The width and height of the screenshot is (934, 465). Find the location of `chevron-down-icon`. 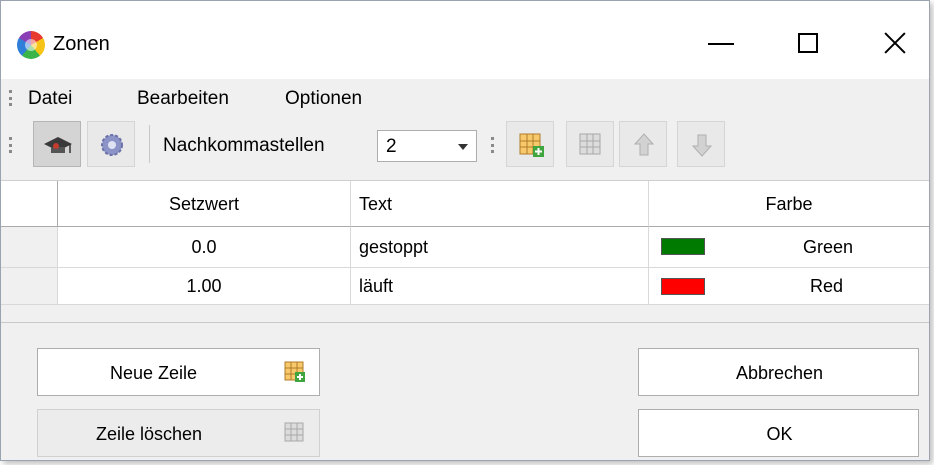

chevron-down-icon is located at coordinates (463, 147).